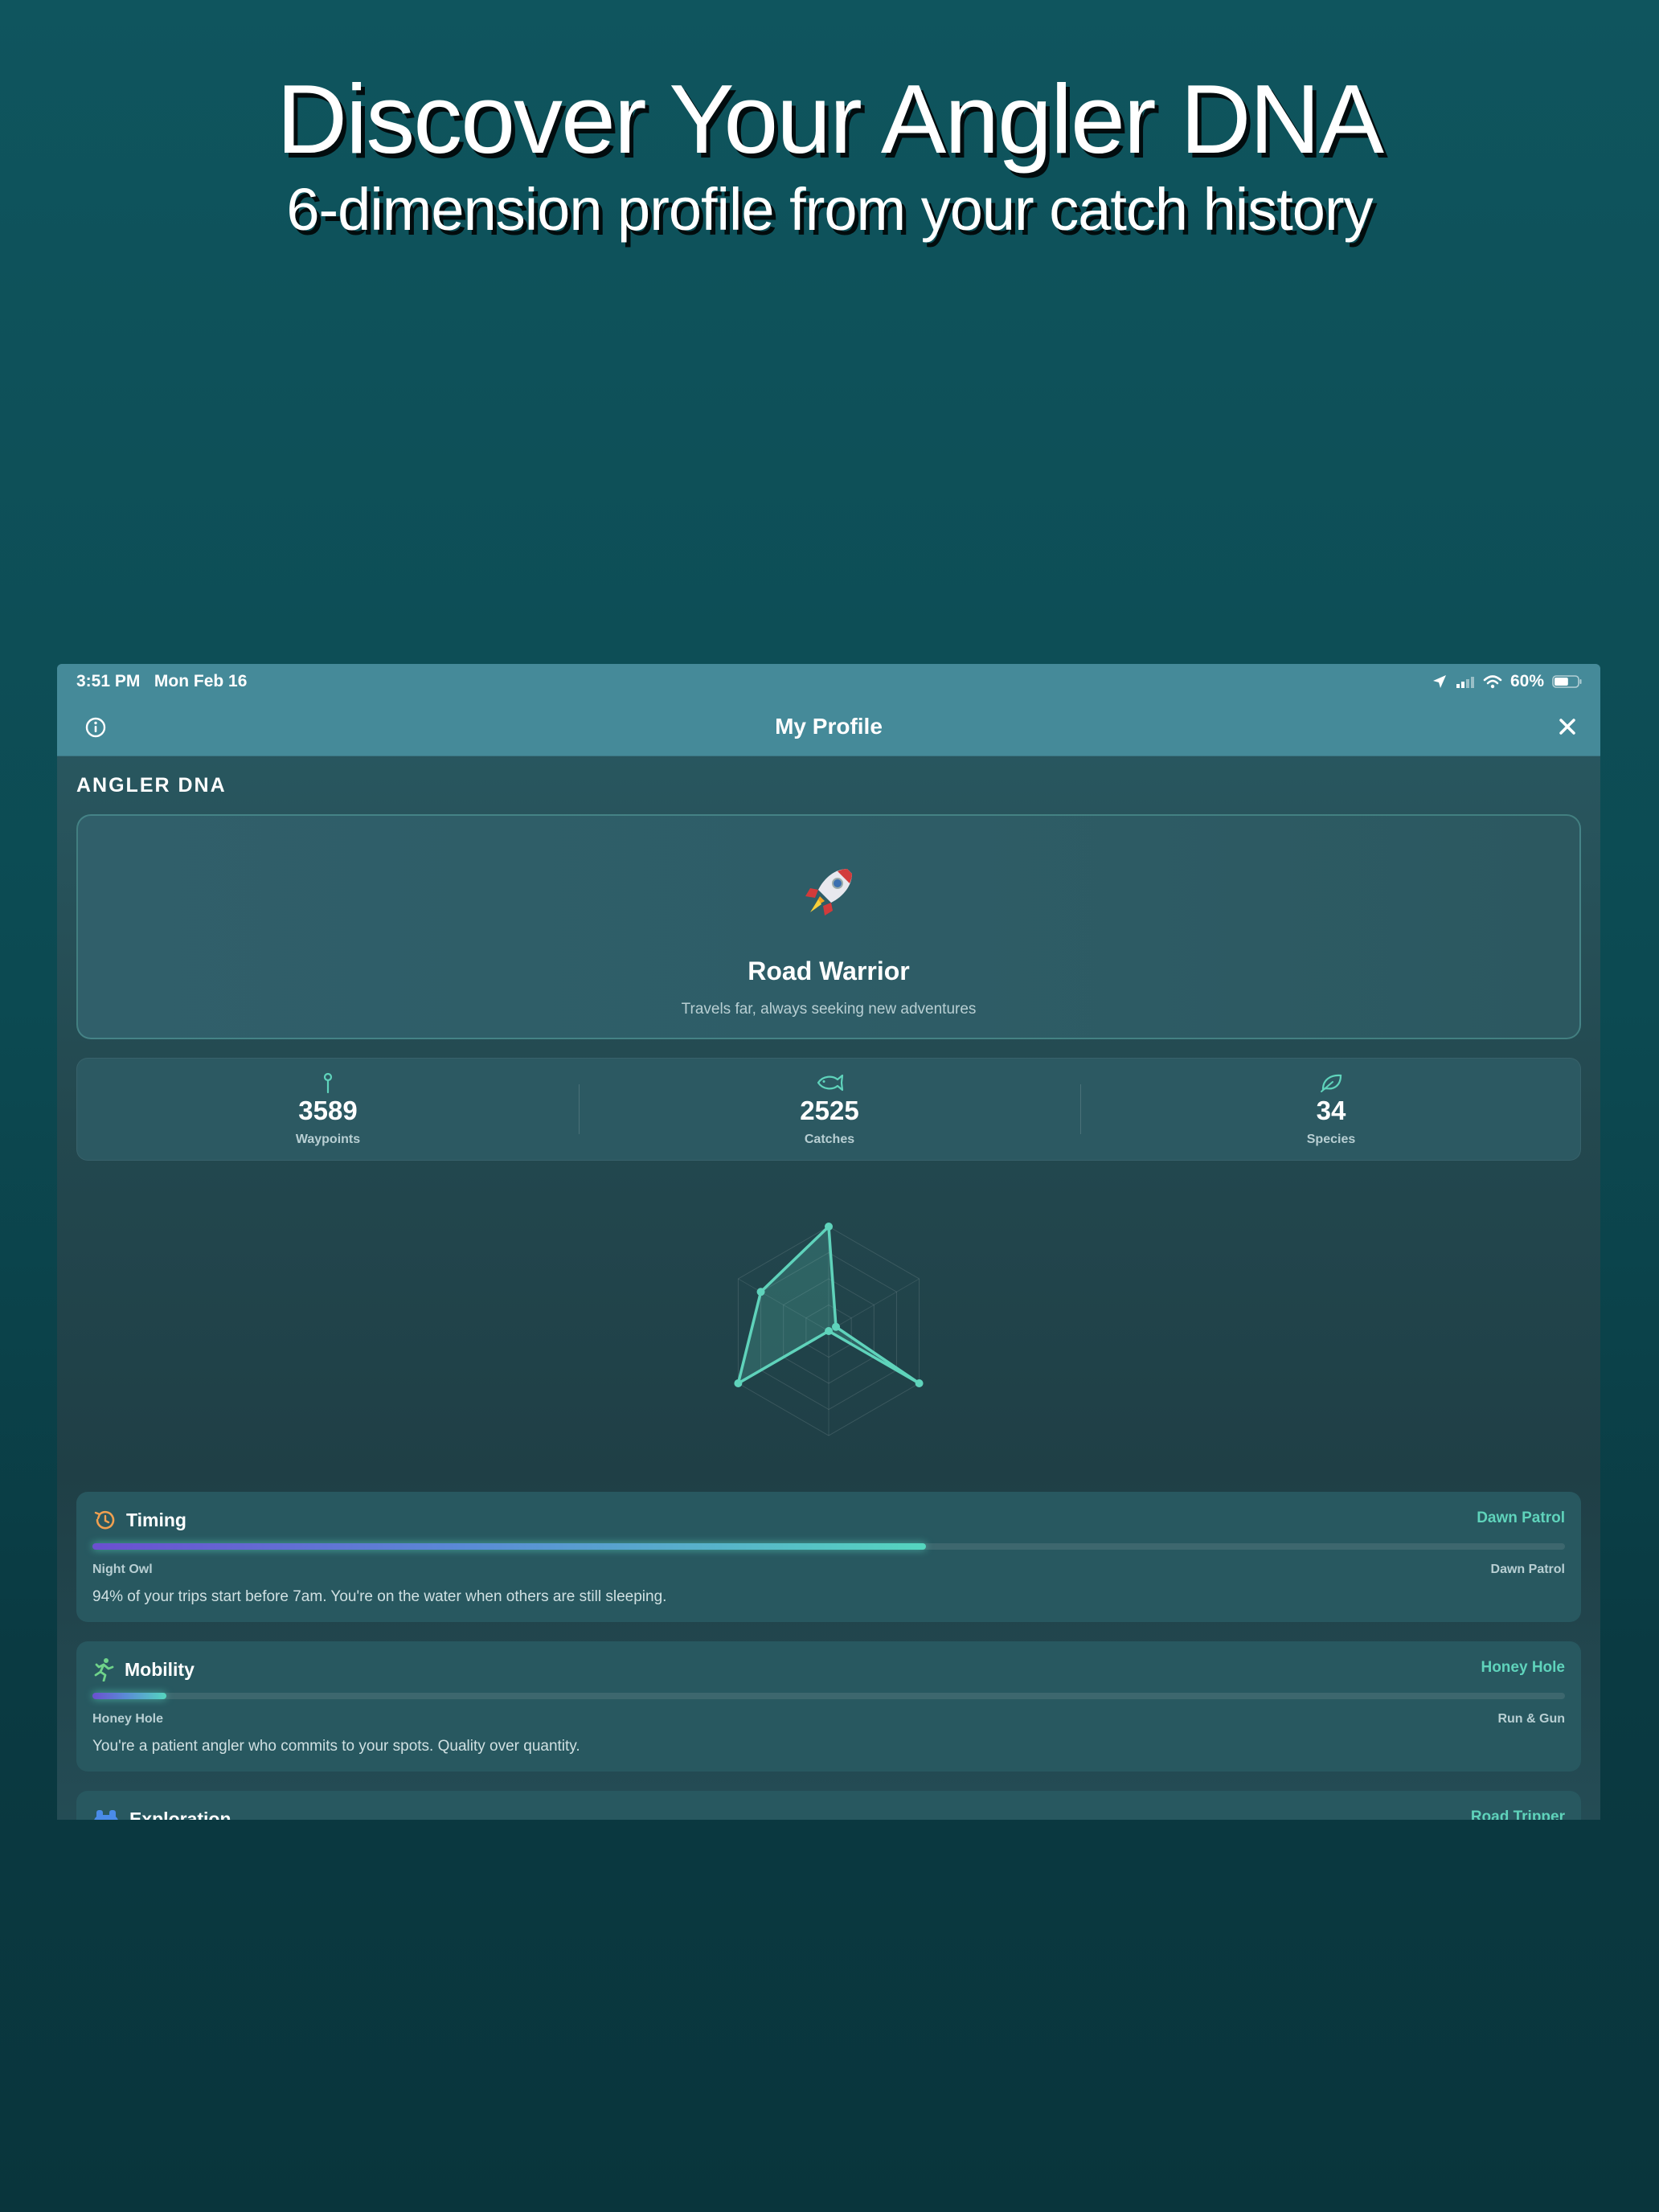 This screenshot has width=1659, height=2212. I want to click on stat-value: 3589, so click(328, 1110).